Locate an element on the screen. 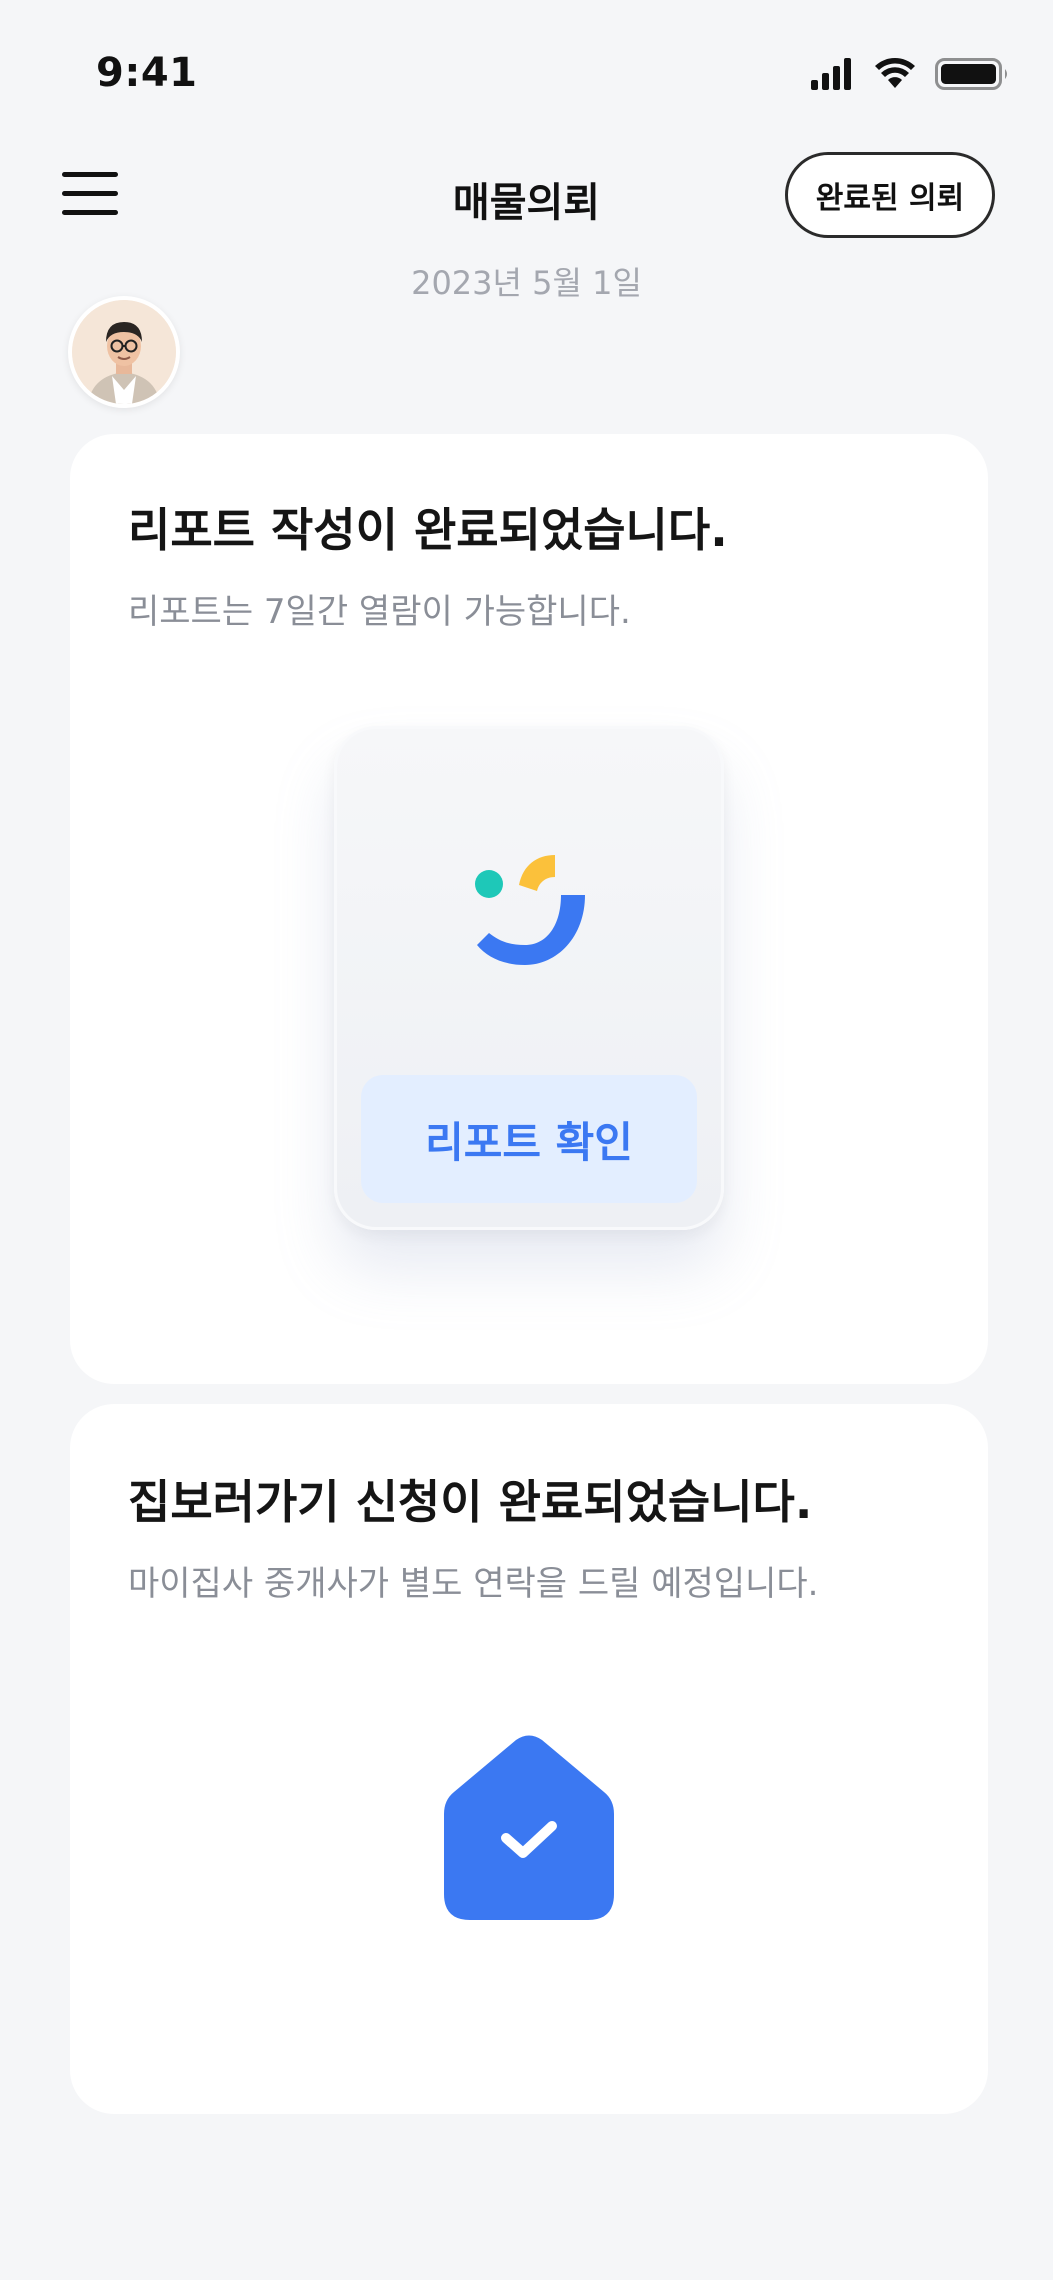 This screenshot has height=2280, width=1053. house-check-icon is located at coordinates (529, 1827).